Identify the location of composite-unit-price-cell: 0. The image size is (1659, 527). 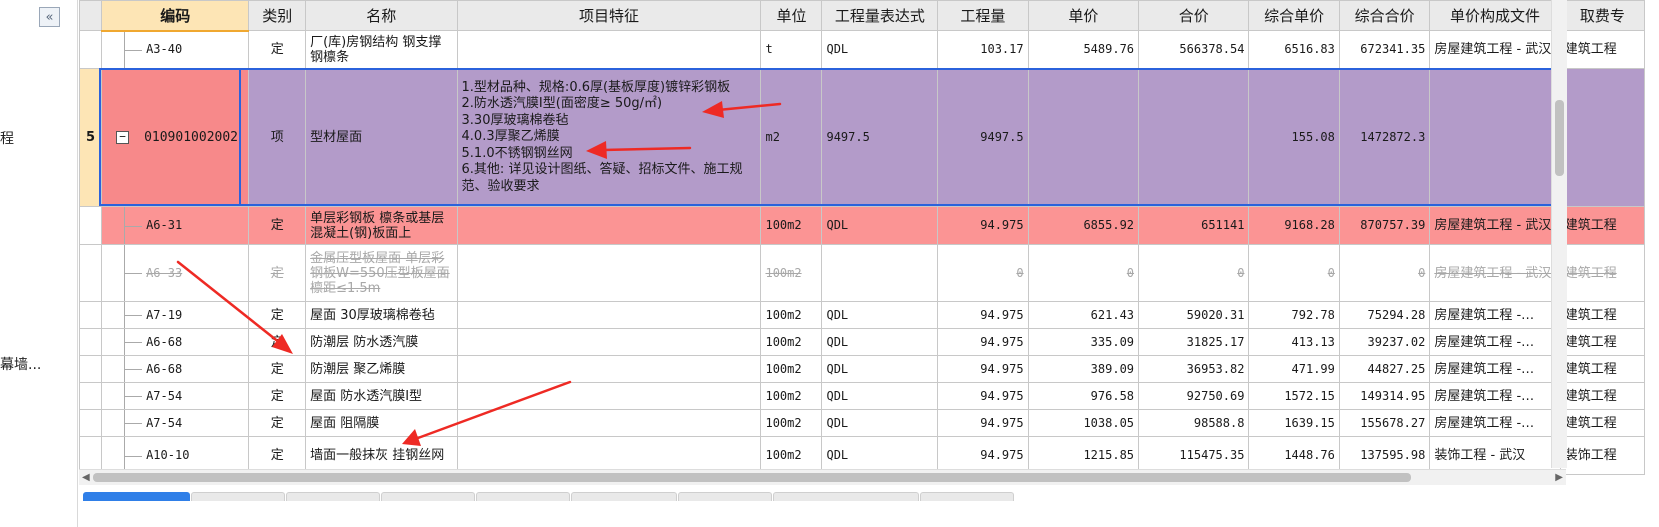
(1294, 273).